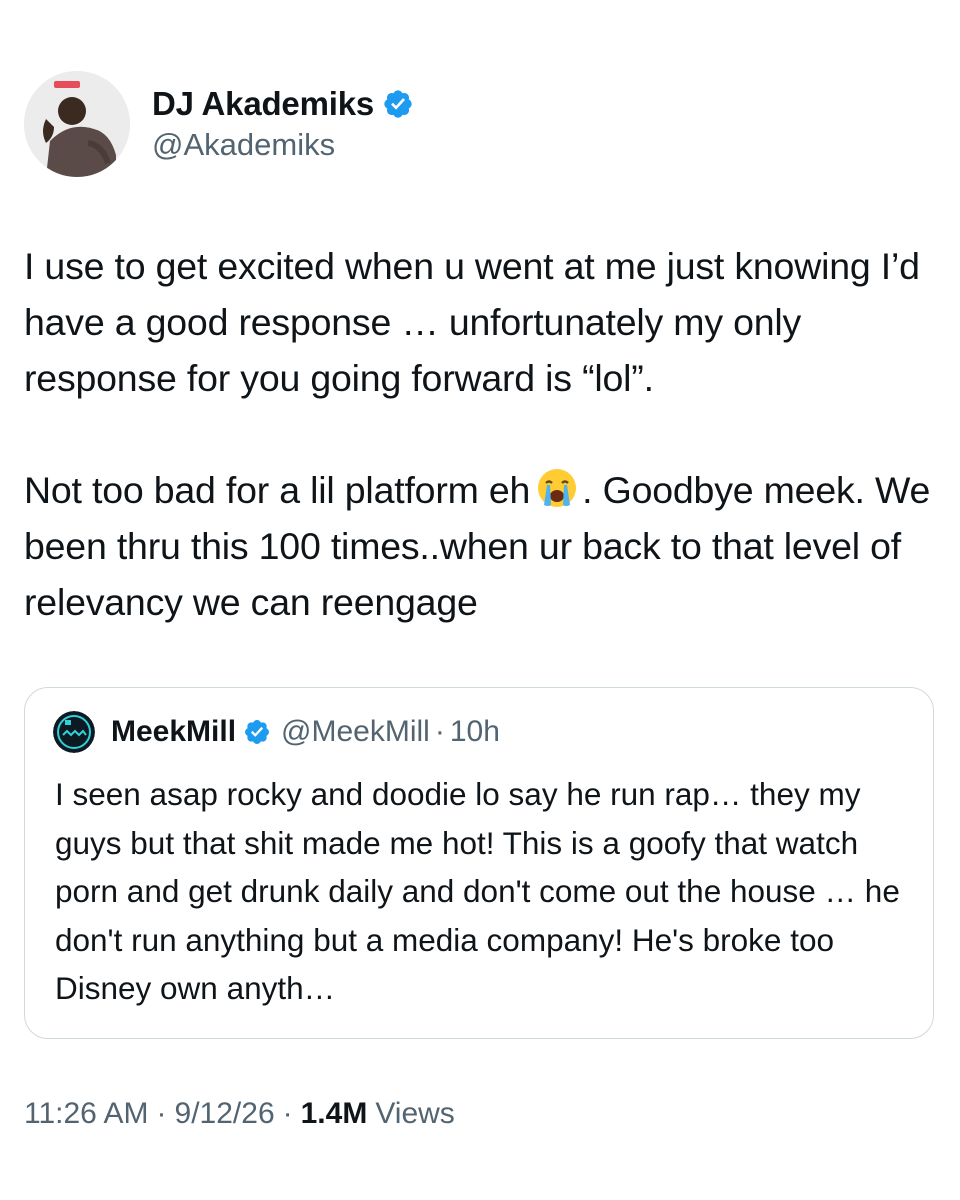  Describe the element at coordinates (225, 1114) in the screenshot. I see `tweet-date: 9/12/26` at that location.